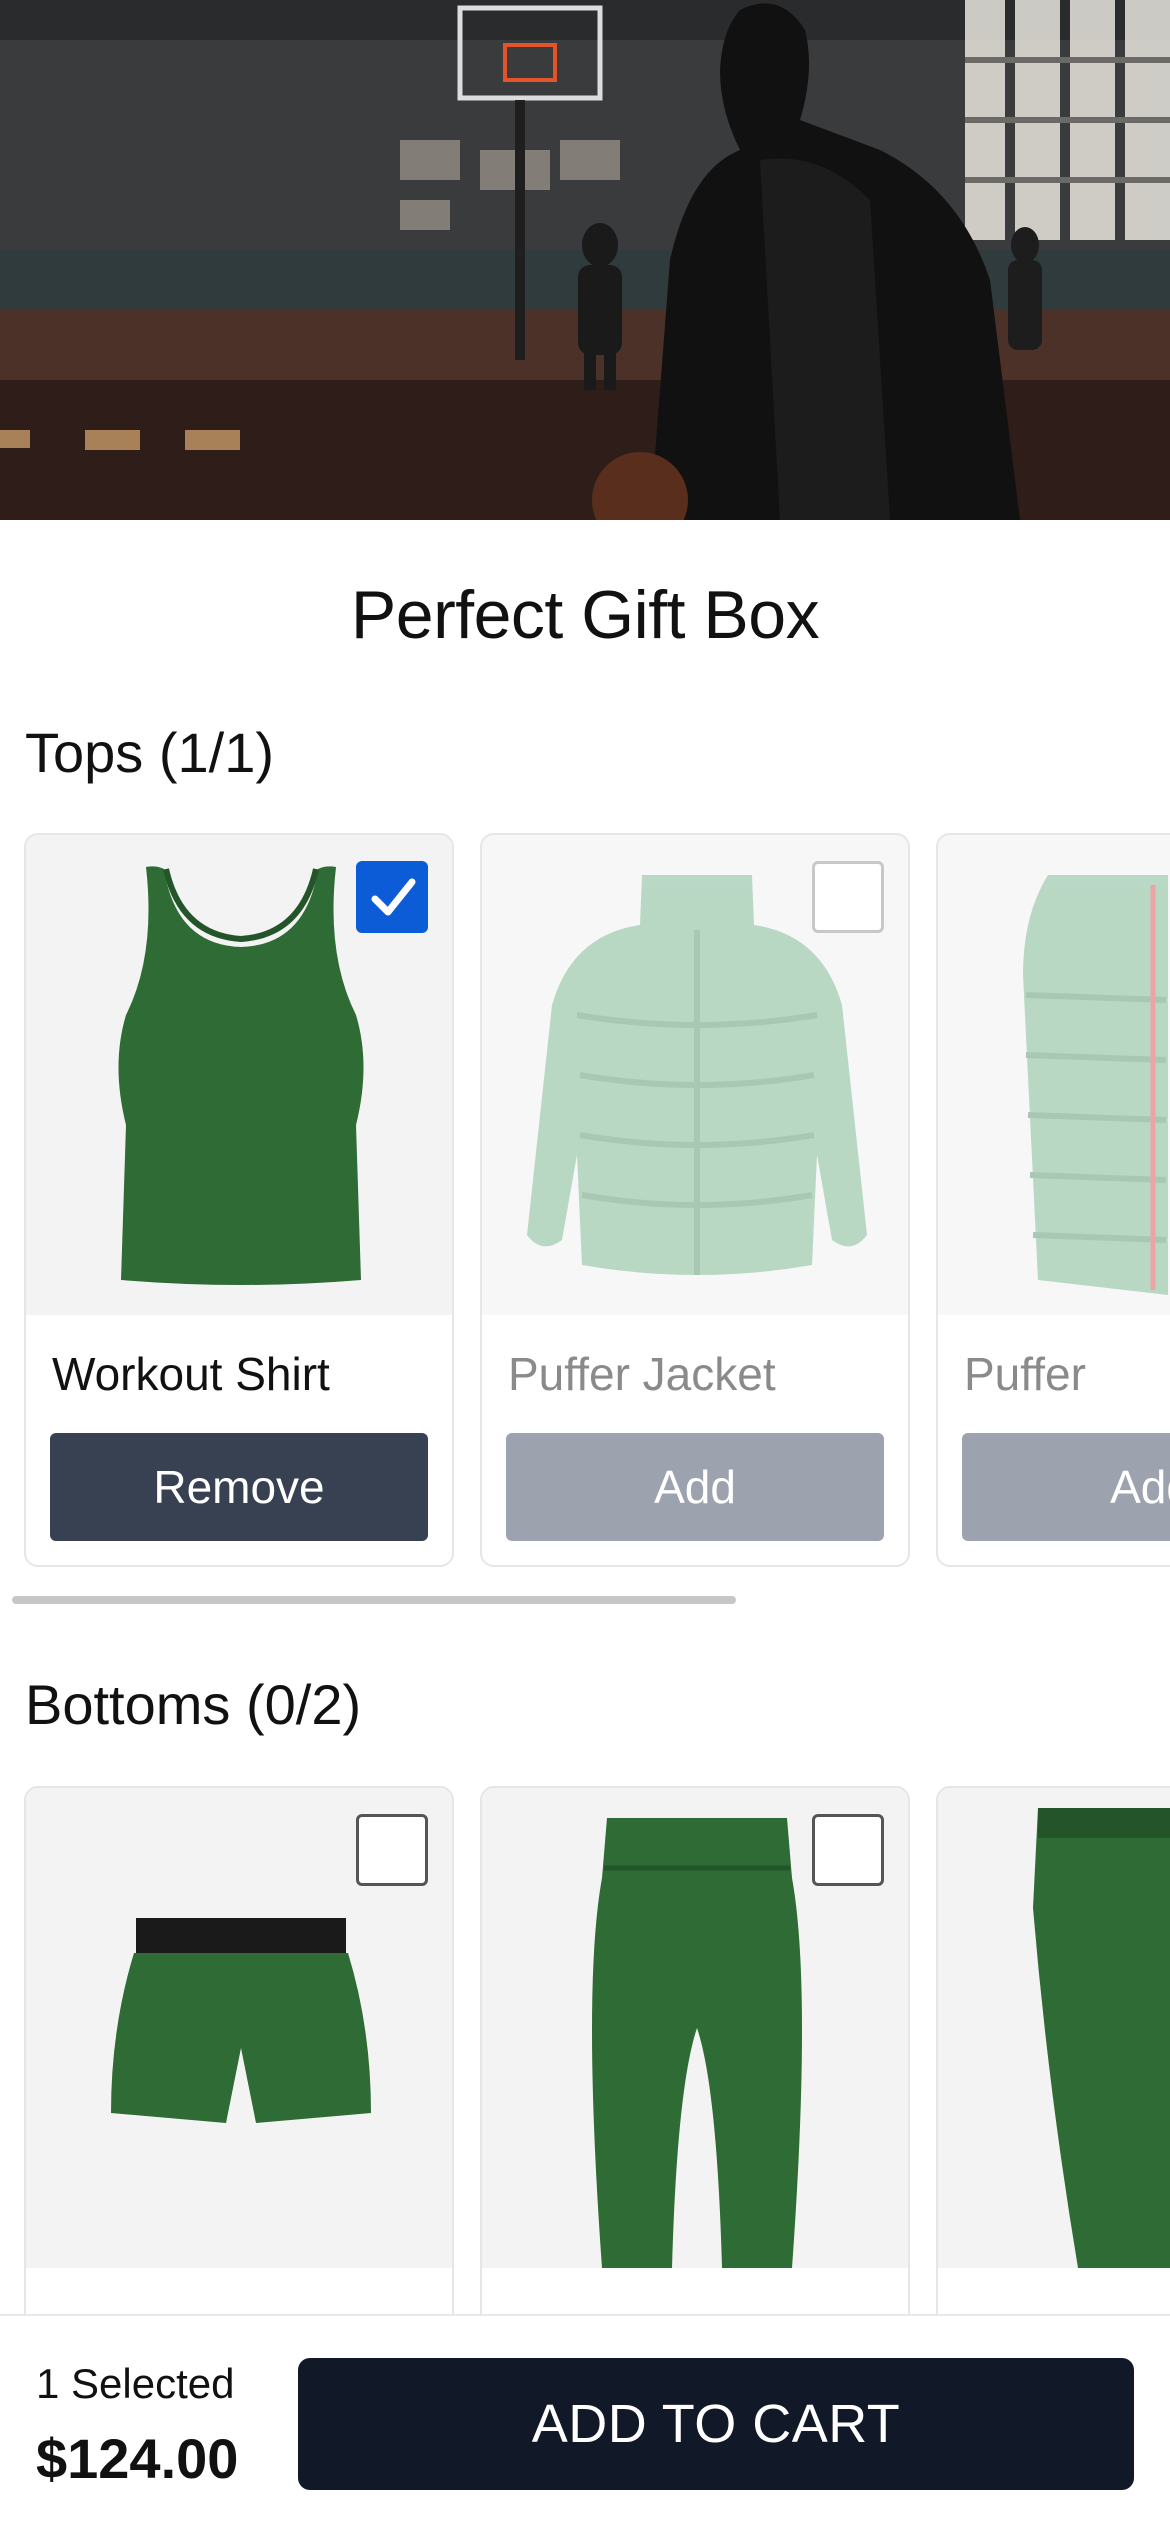 The height and width of the screenshot is (2532, 1170). I want to click on joggers-icon, so click(1101, 2038).